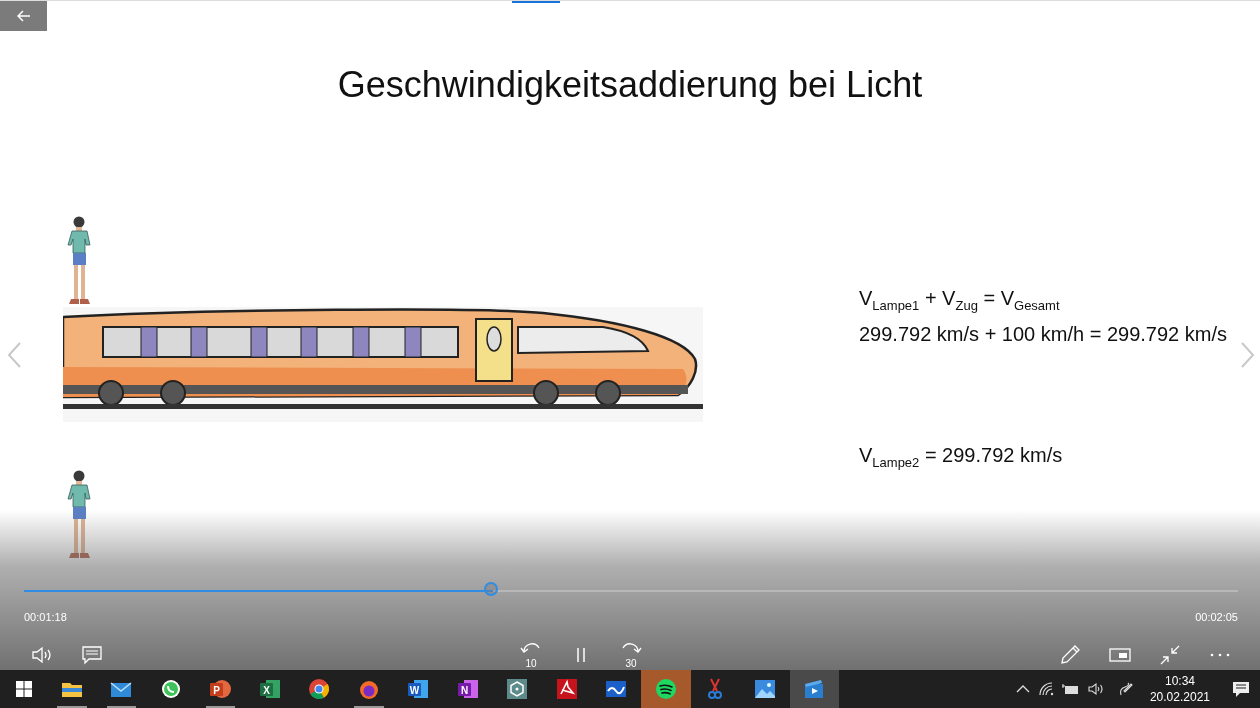  Describe the element at coordinates (631, 654) in the screenshot. I see `fast-forward-button: 30` at that location.